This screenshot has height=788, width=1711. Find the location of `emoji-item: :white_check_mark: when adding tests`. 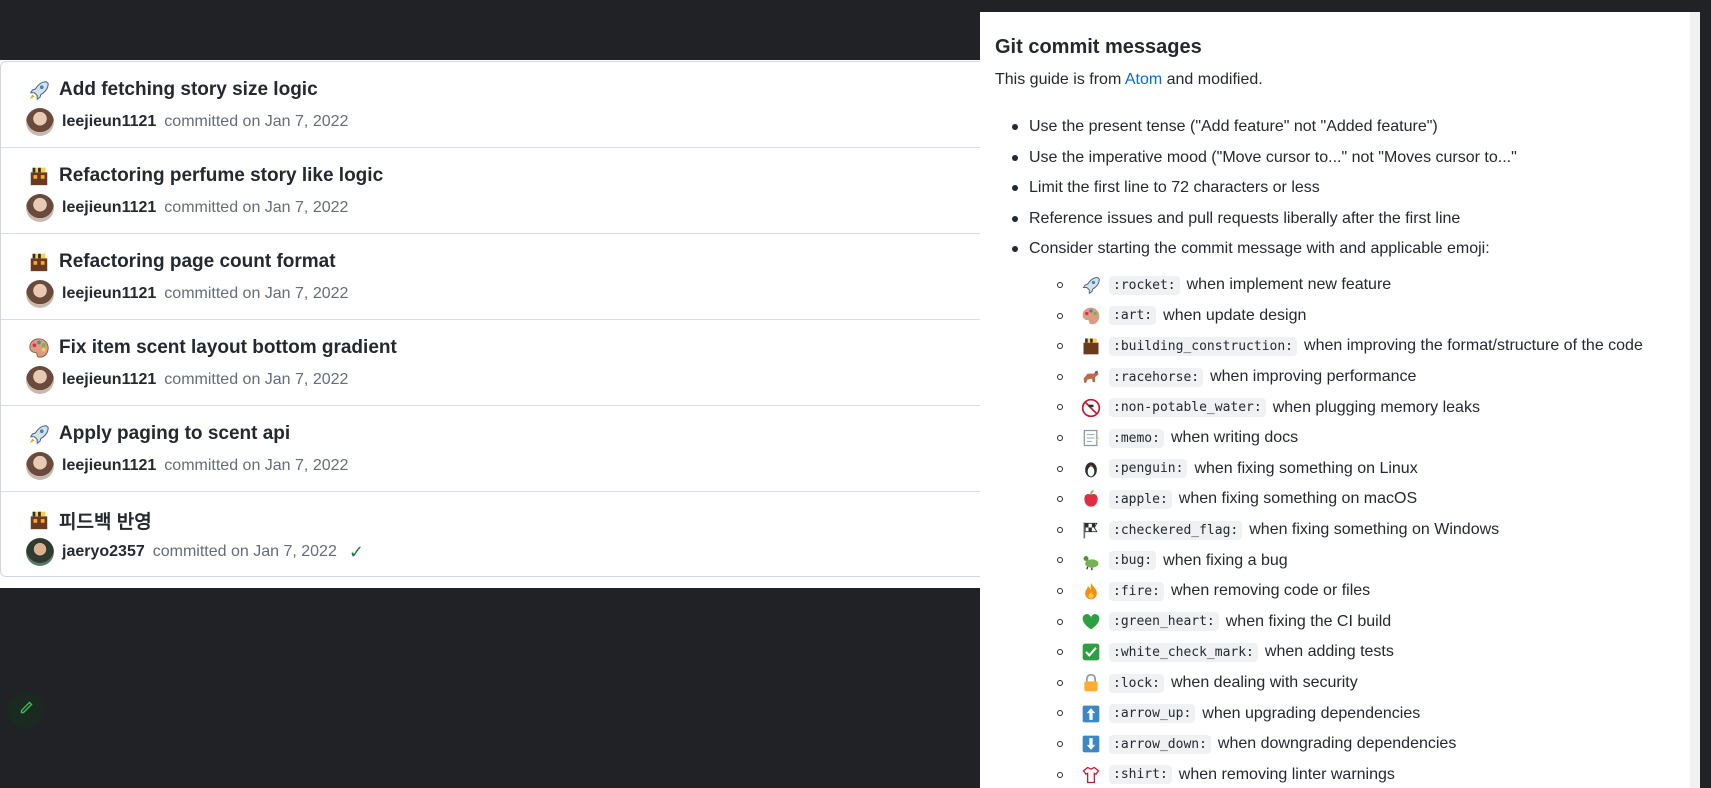

emoji-item: :white_check_mark: when adding tests is located at coordinates (1319, 652).